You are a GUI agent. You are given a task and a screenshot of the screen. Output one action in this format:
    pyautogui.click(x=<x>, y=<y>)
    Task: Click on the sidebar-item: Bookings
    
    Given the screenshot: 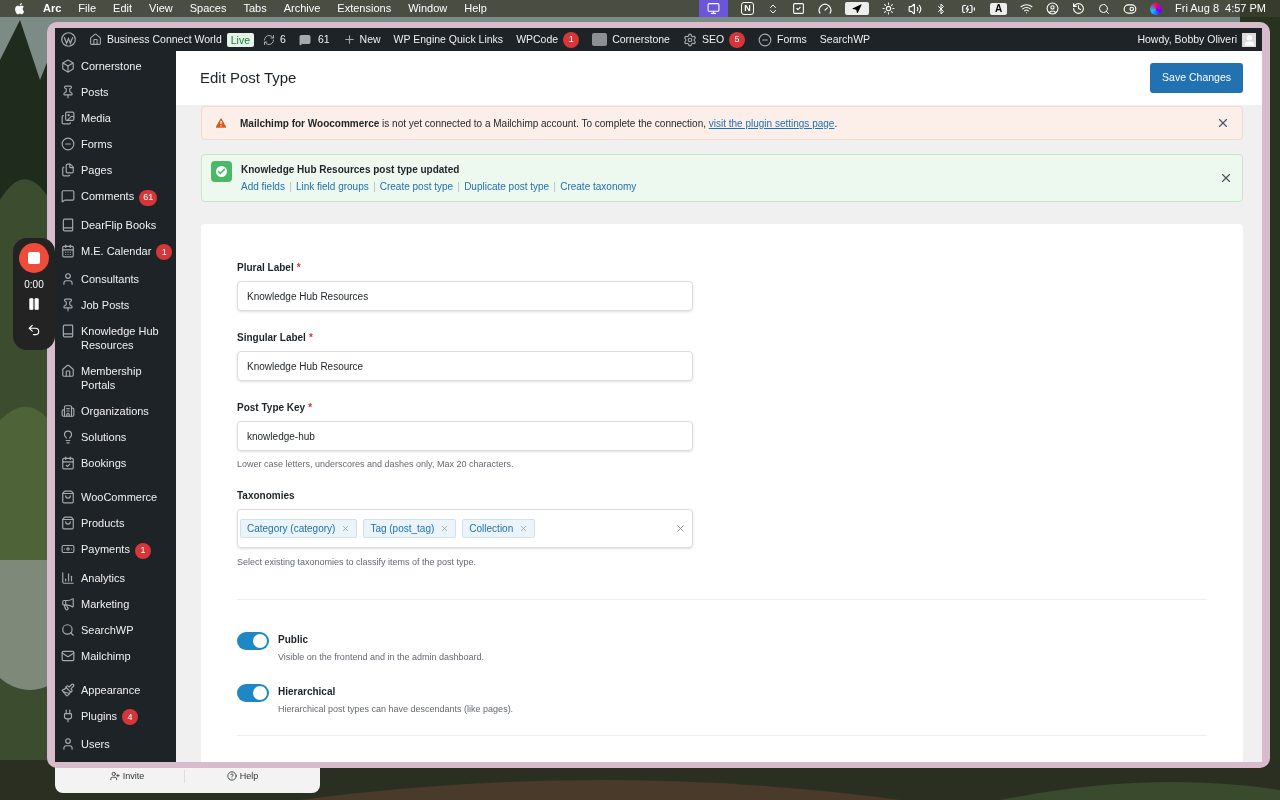 What is the action you would take?
    pyautogui.click(x=115, y=463)
    